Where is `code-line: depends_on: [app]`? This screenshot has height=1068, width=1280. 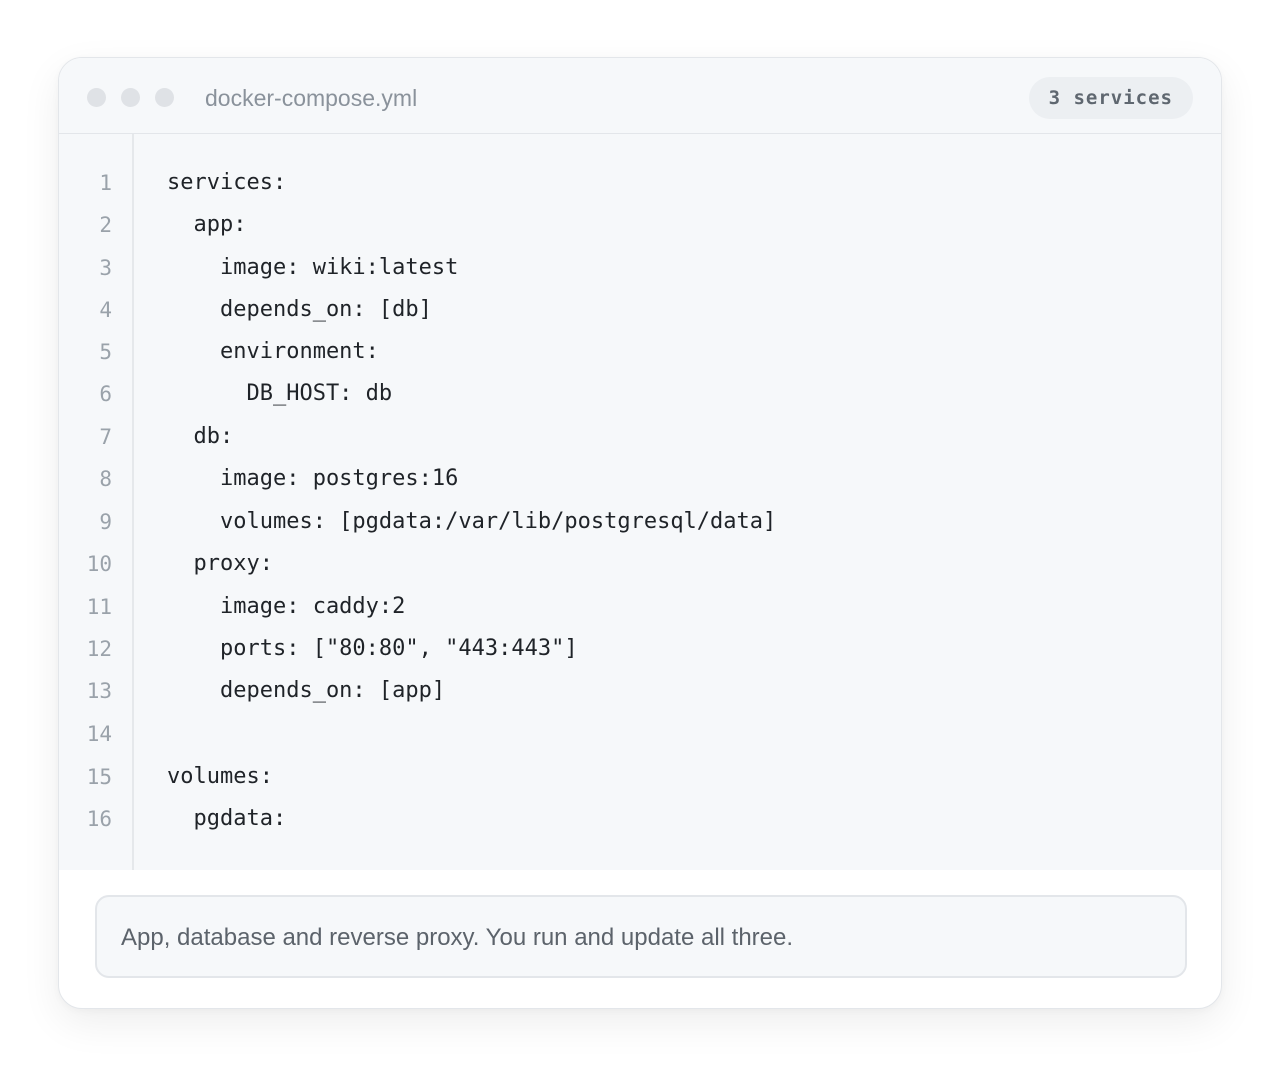
code-line: depends_on: [app] is located at coordinates (306, 690).